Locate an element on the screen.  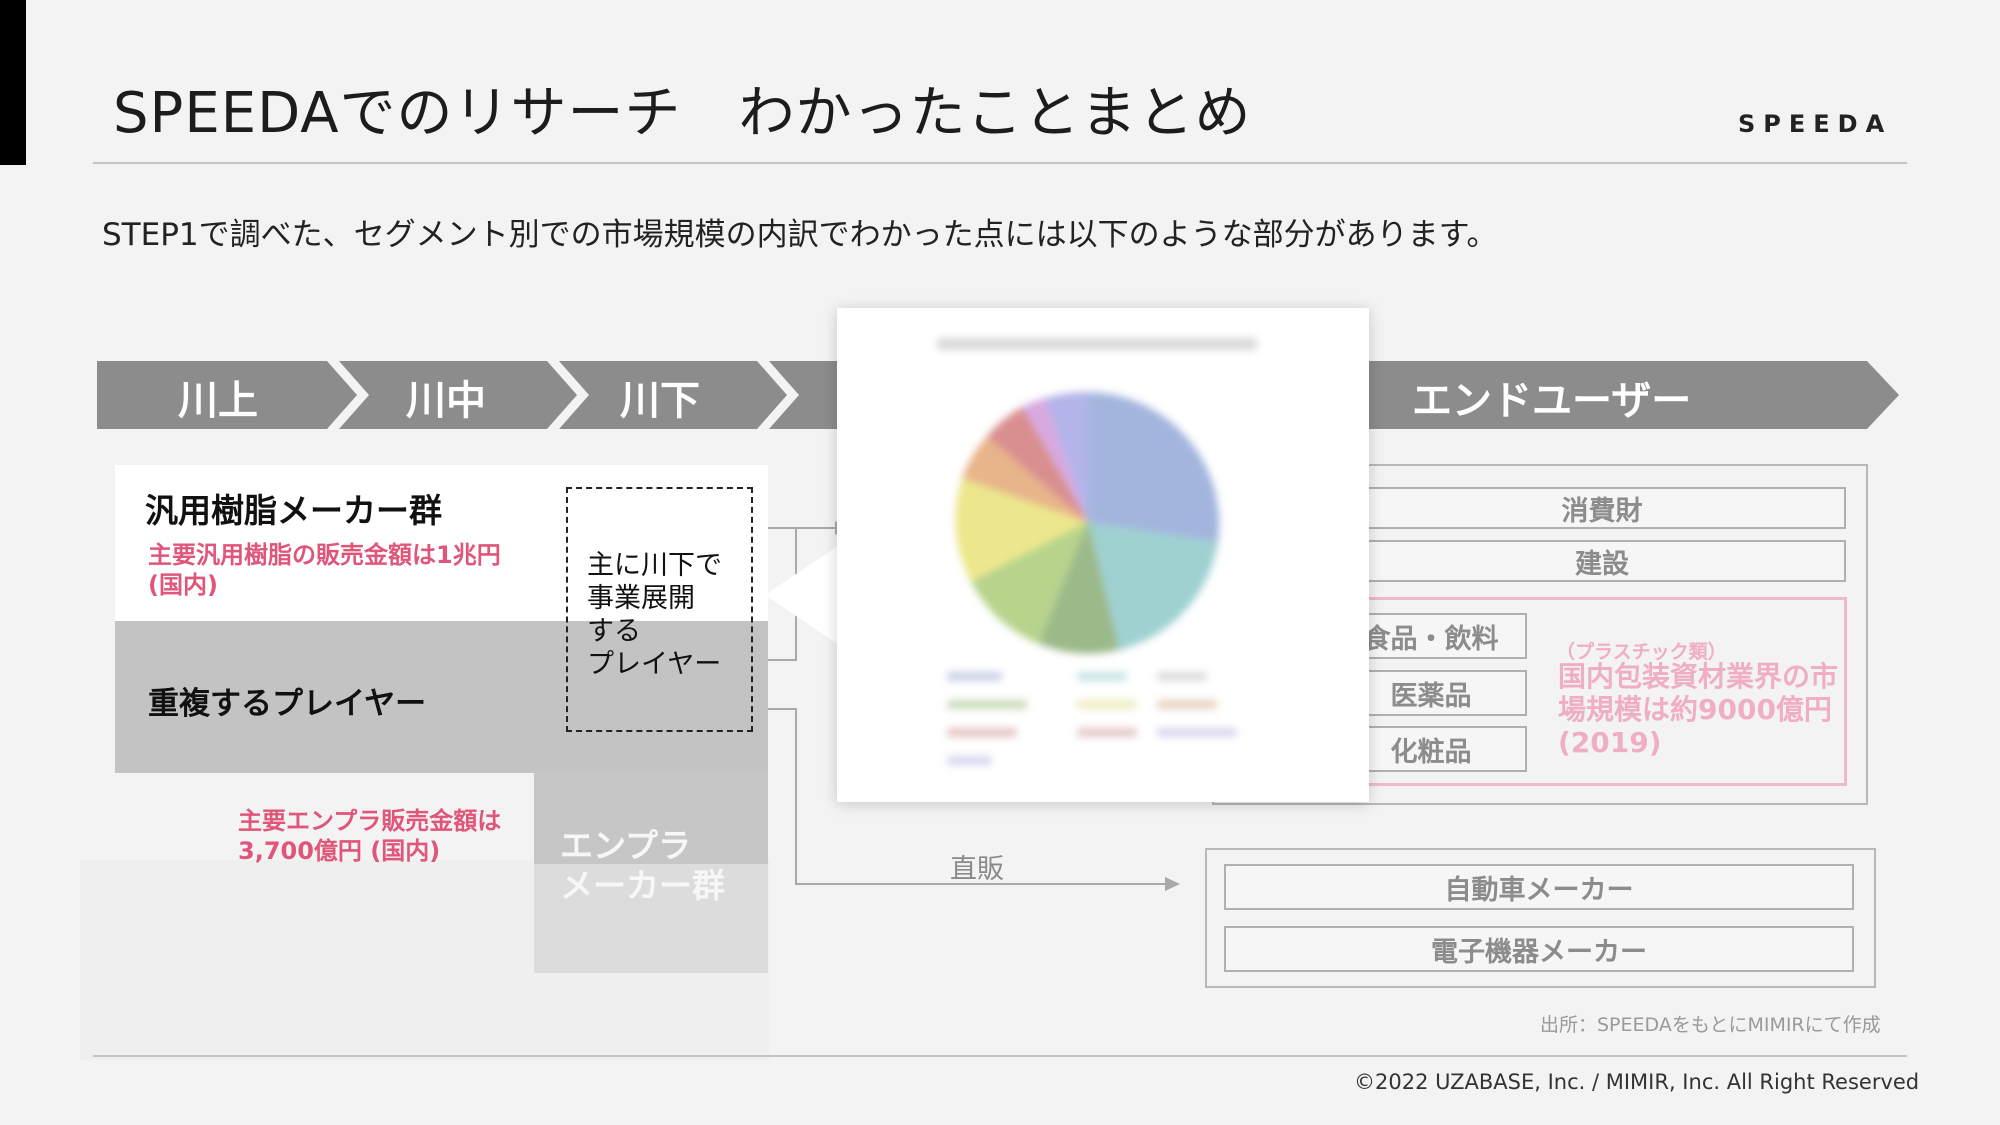
blurred-pie-chart-popup is located at coordinates (1103, 555).